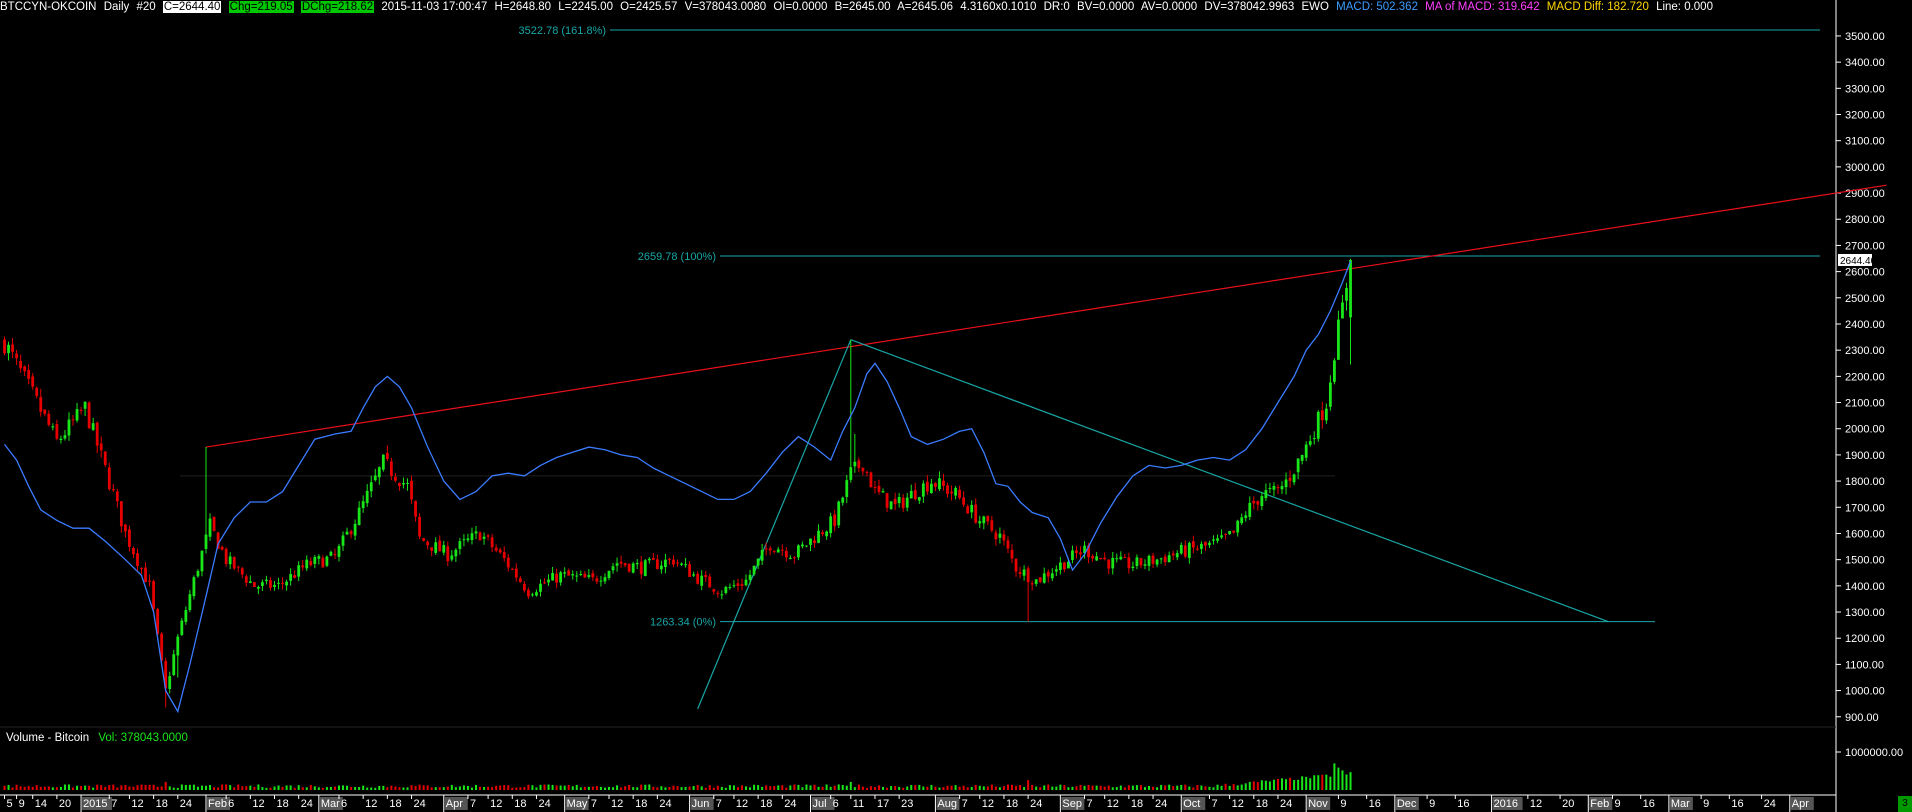 The image size is (1912, 812). What do you see at coordinates (48, 738) in the screenshot?
I see `volume-panel-title: Volume - Bitcoin` at bounding box center [48, 738].